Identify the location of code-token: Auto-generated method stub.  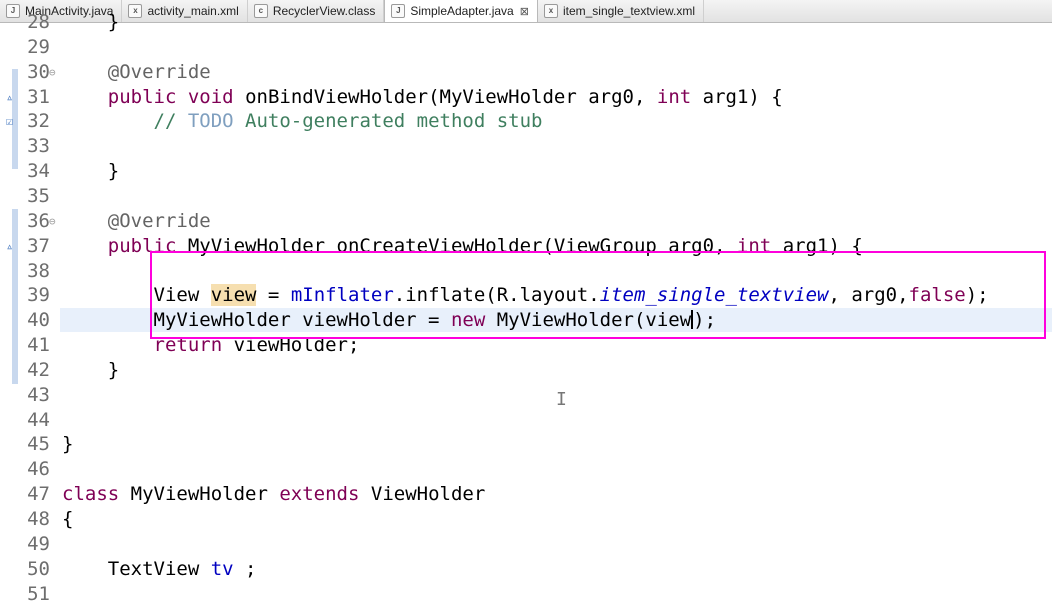
(388, 121).